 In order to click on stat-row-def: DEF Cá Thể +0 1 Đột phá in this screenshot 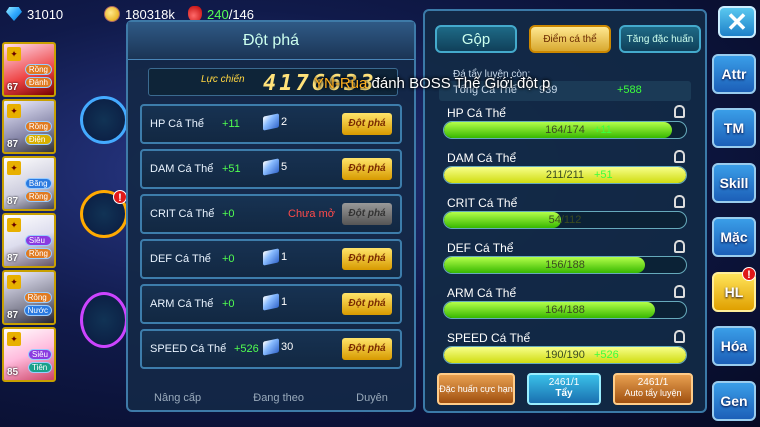, I will do `click(271, 259)`.